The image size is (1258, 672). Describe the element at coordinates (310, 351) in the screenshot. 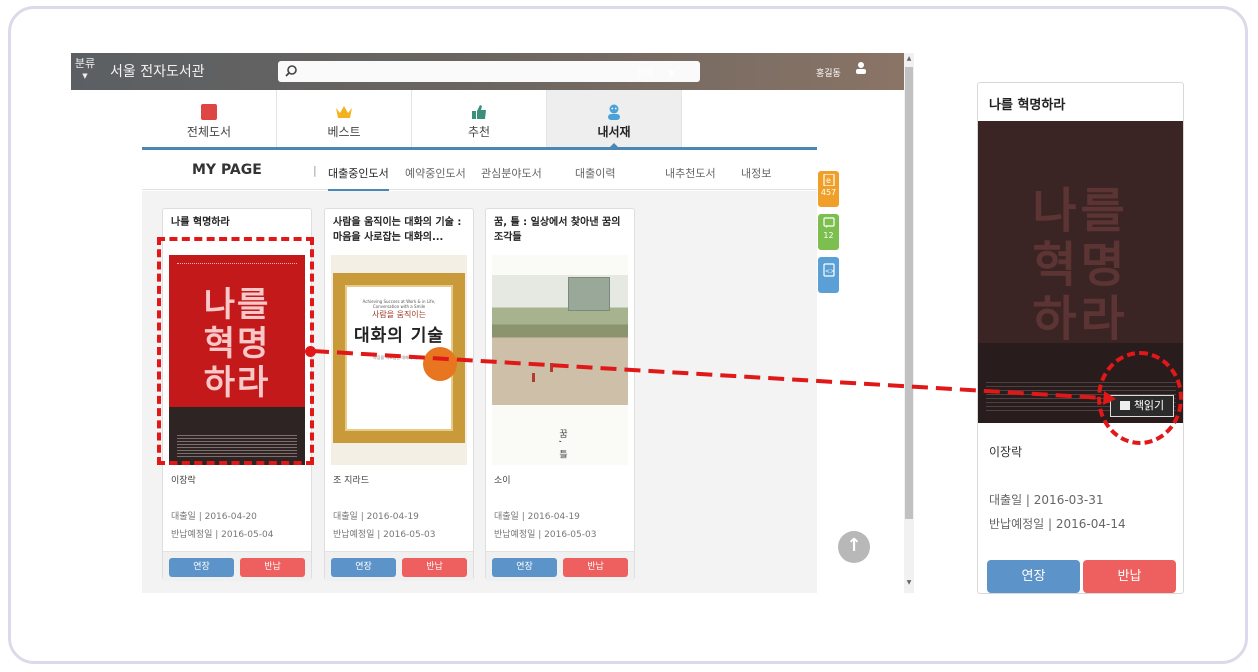

I see `callout-dot` at that location.